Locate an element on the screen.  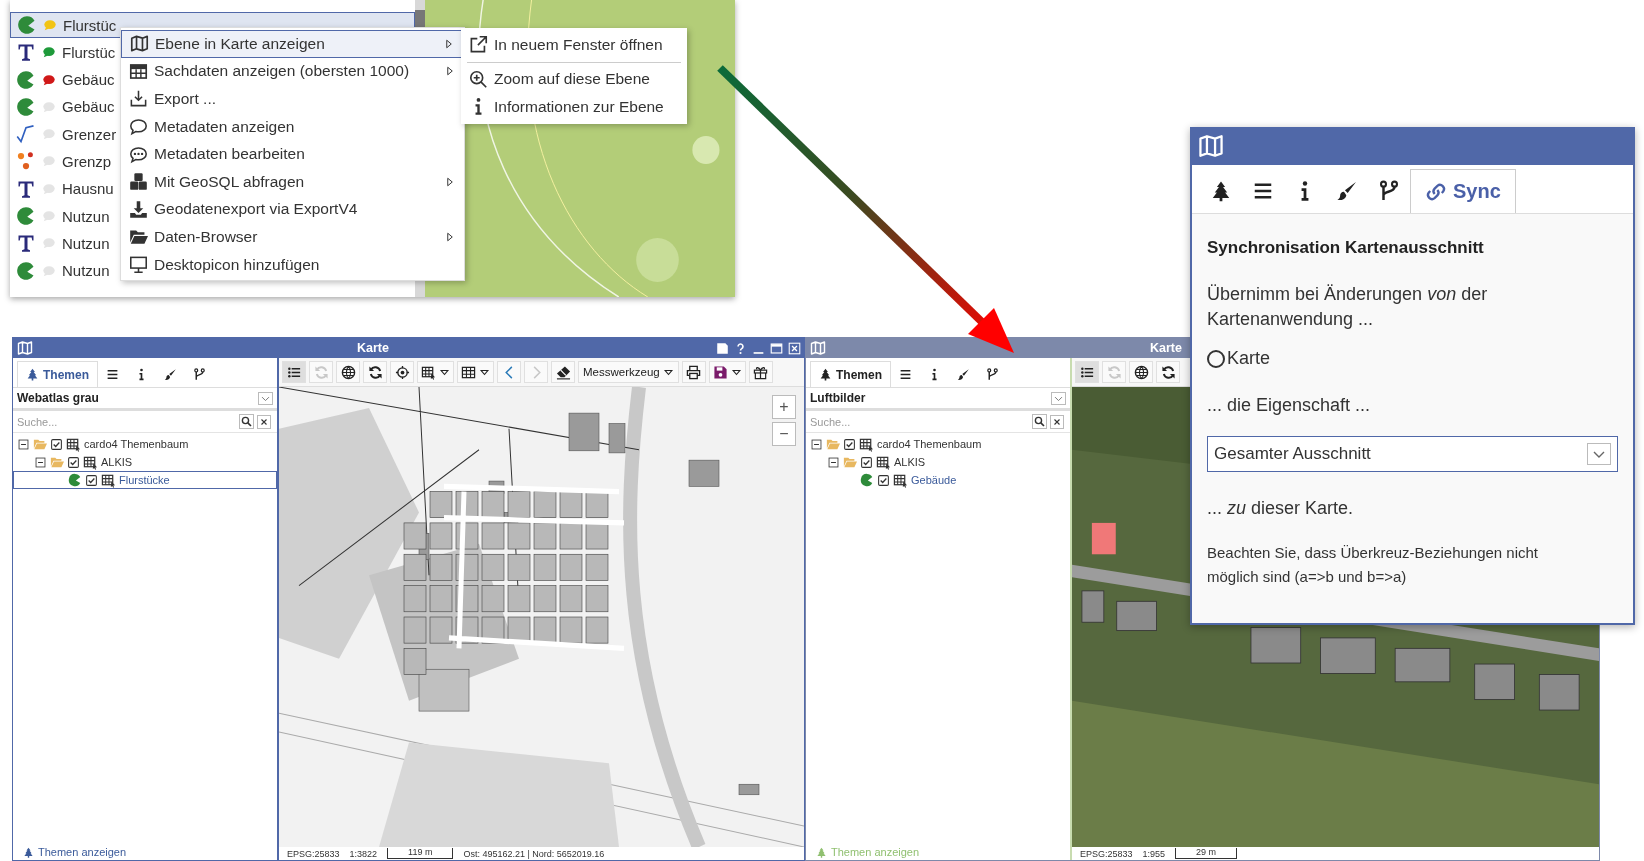
note-text: Beachten Sie, dass Überkreuz-Beziehungen nicht möglich sind (a=>b und b=>a) is located at coordinates (1373, 565).